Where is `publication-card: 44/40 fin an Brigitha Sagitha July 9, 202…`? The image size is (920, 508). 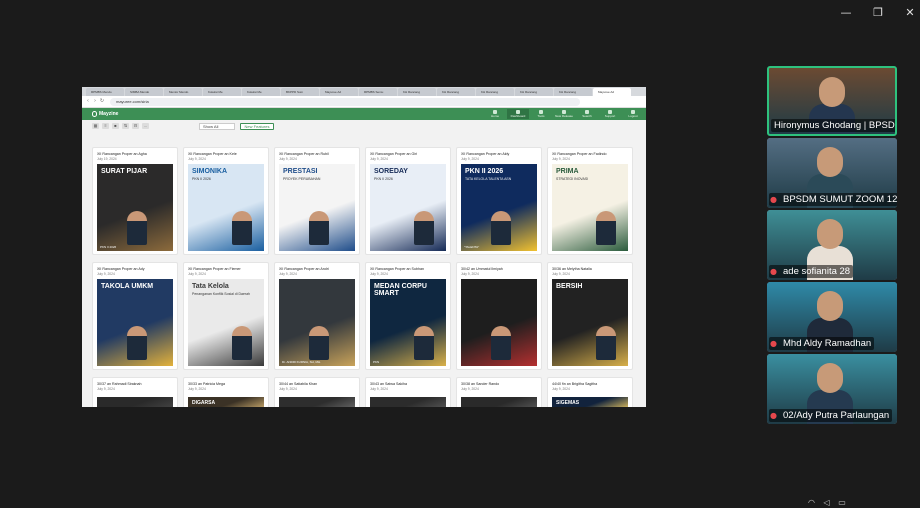
publication-card: 44/40 fin an Brigitha Sagitha July 9, 202… is located at coordinates (590, 392).